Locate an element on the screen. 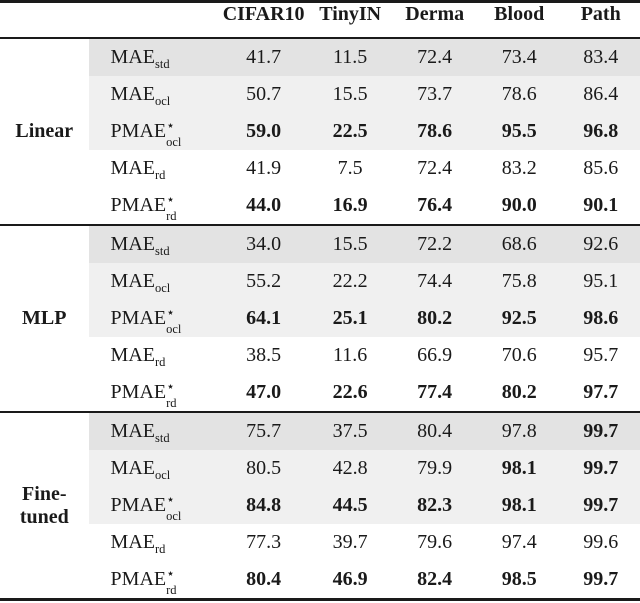 The image size is (640, 603). cell-cifar10: 47.0 is located at coordinates (264, 392).